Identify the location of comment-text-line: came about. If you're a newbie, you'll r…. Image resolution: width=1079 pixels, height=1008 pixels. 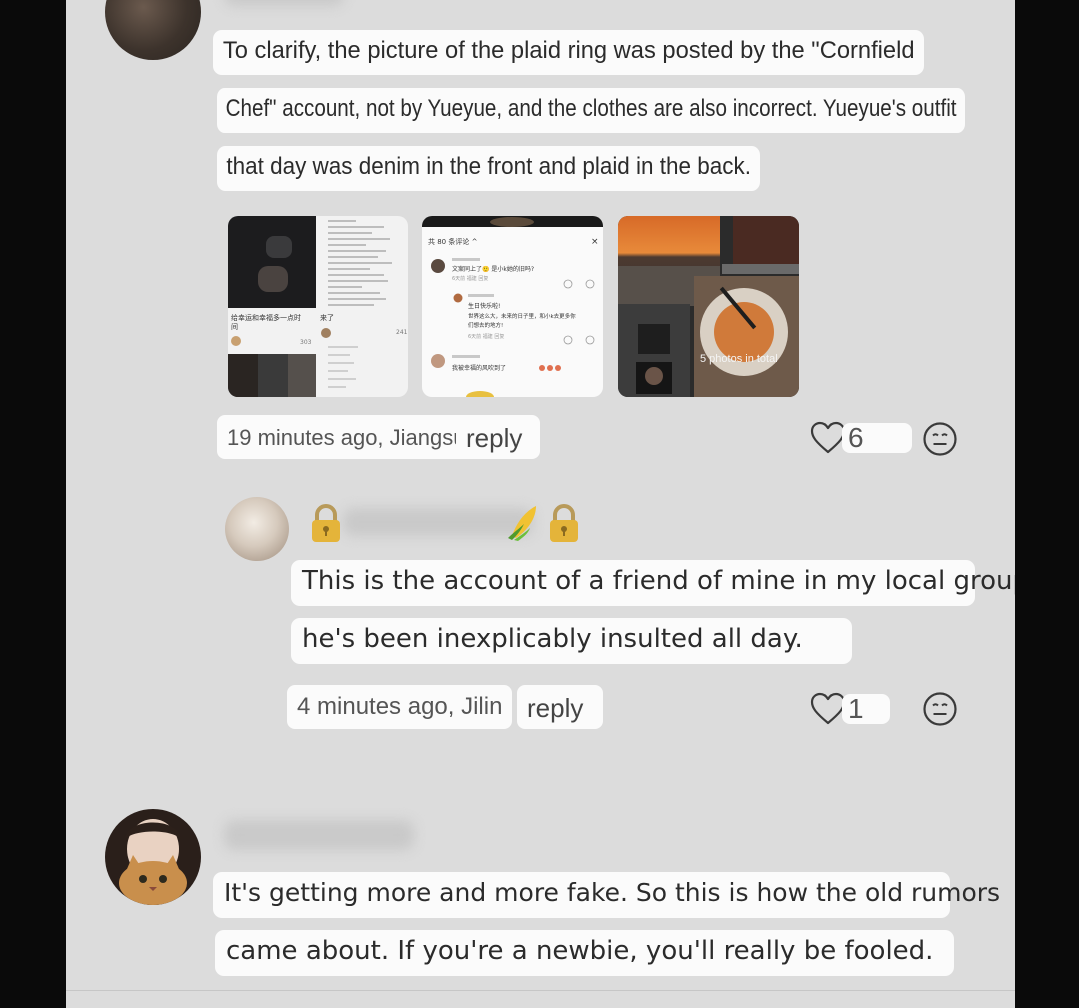
(584, 953).